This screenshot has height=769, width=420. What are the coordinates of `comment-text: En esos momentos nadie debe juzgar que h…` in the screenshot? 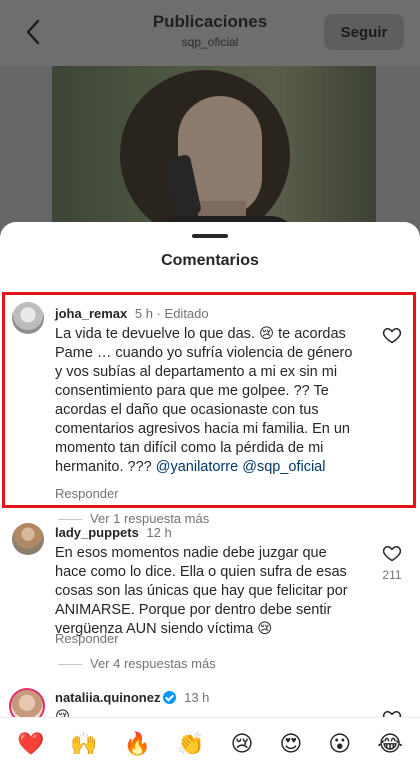 It's located at (201, 591).